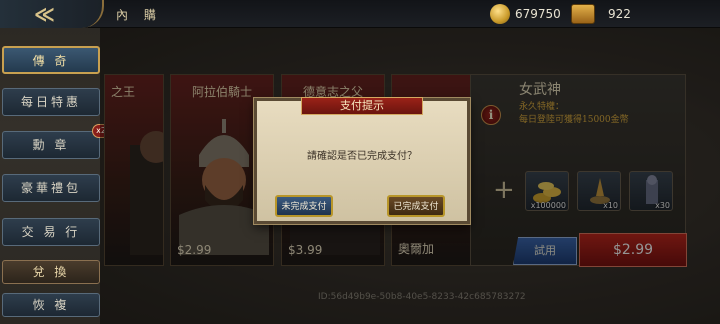 Image resolution: width=720 pixels, height=324 pixels. What do you see at coordinates (362, 156) in the screenshot?
I see `dialog-message: 請確認是否已完成支付？` at bounding box center [362, 156].